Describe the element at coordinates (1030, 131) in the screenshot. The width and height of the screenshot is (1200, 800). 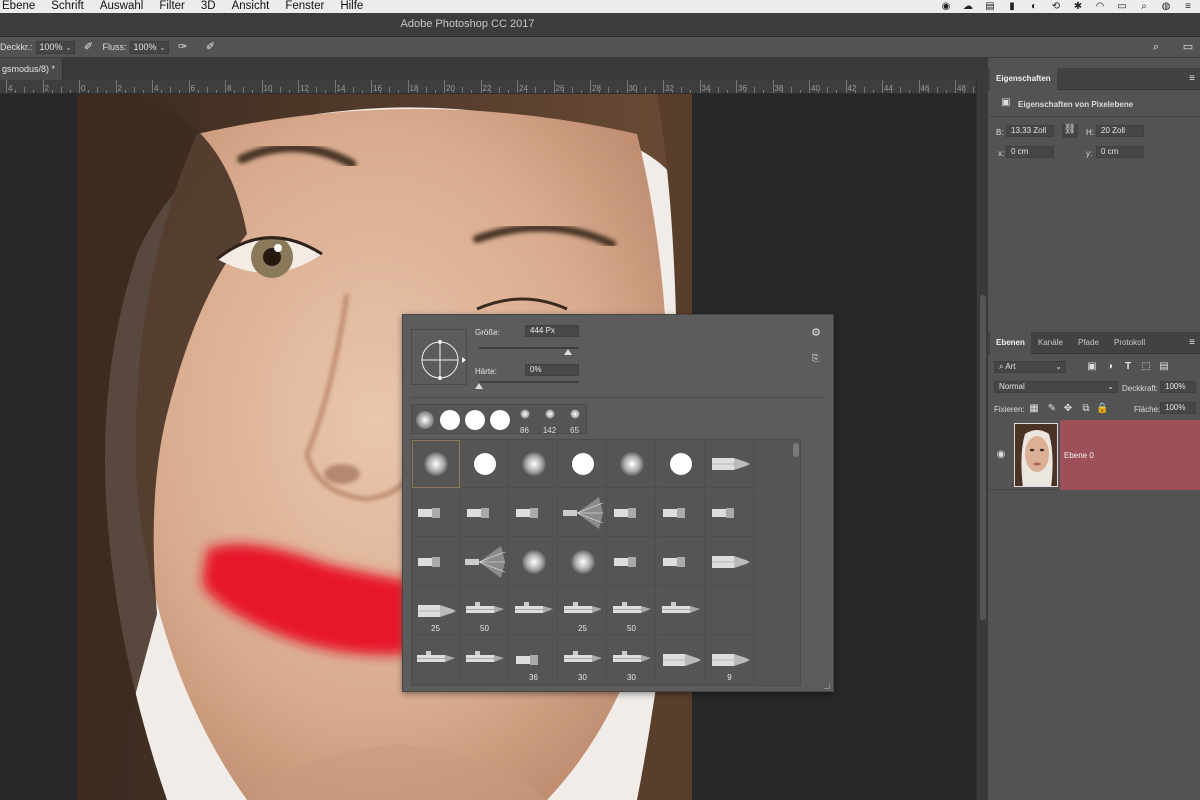
I see `width-field: 13,33 Zoll` at that location.